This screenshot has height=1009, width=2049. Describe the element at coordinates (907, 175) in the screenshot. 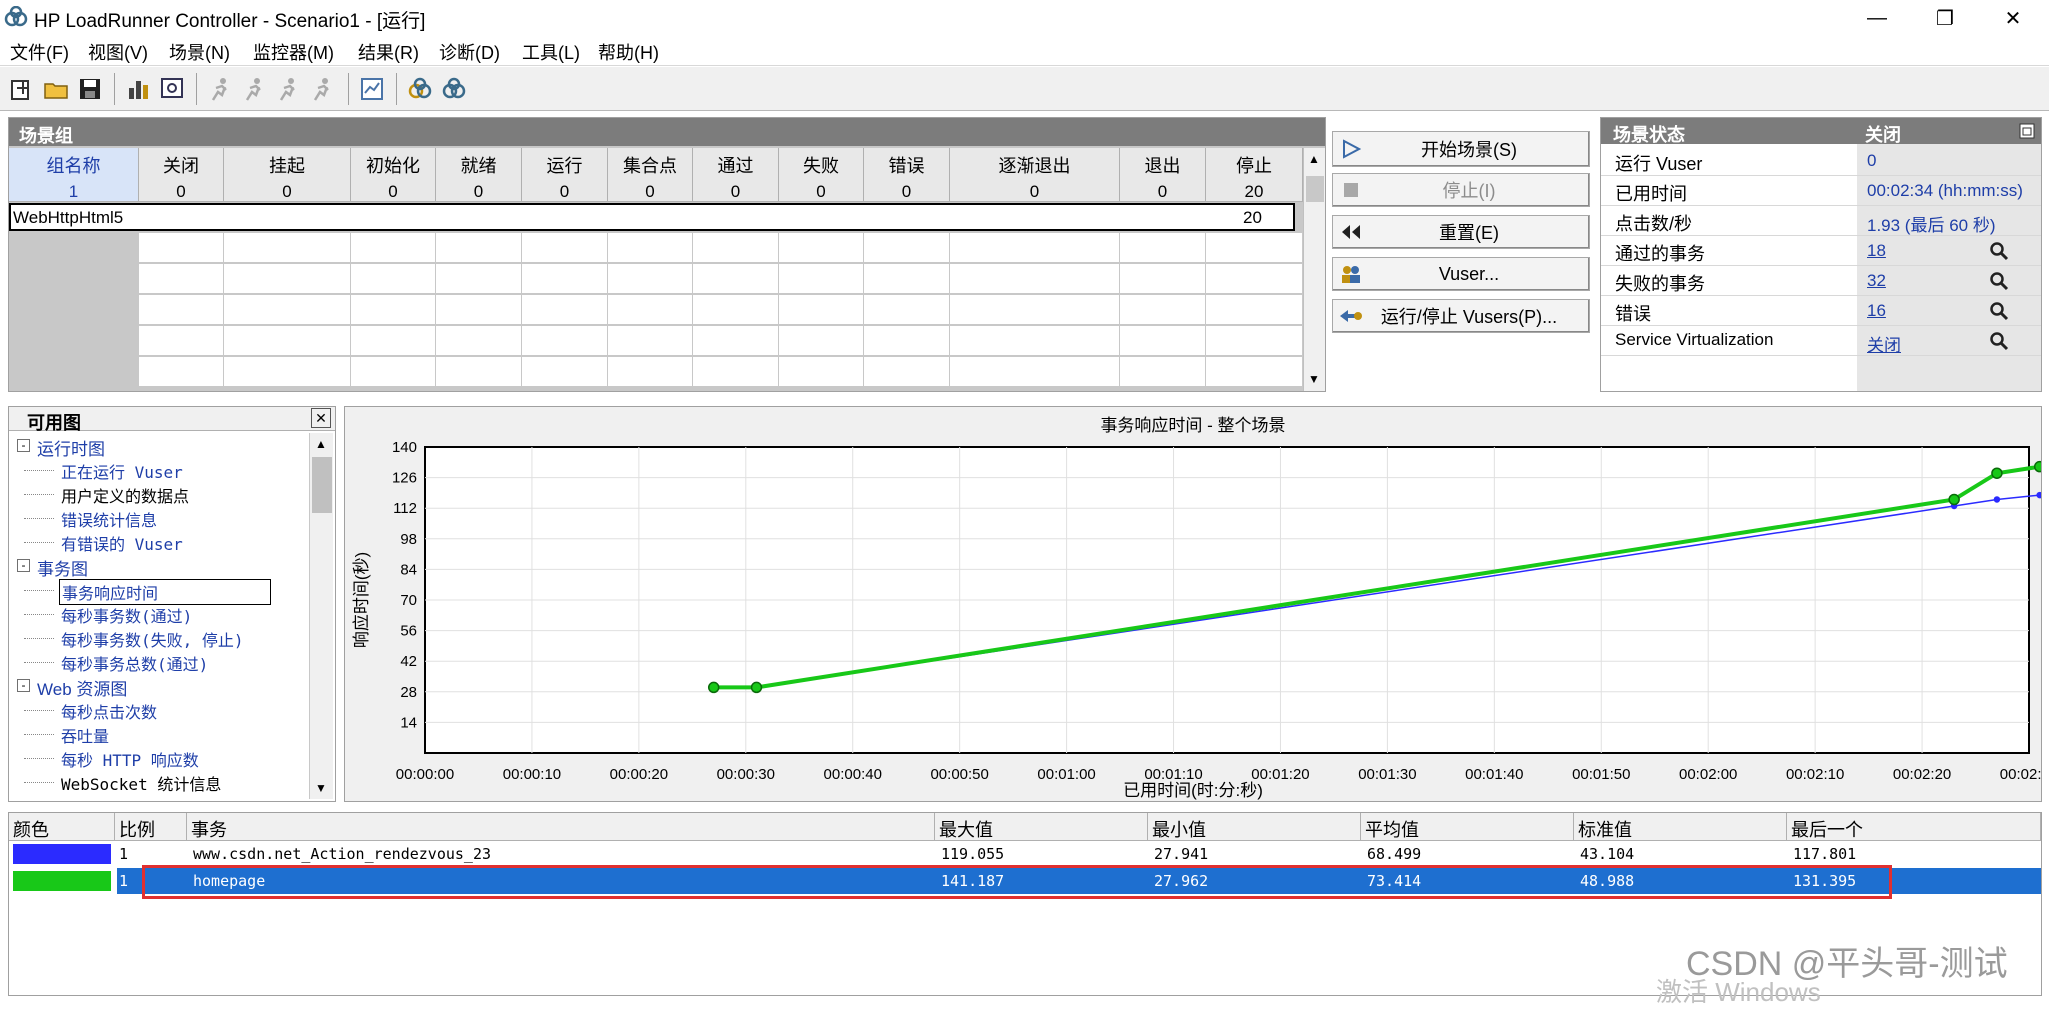

I see `col-error: 错误 0` at that location.